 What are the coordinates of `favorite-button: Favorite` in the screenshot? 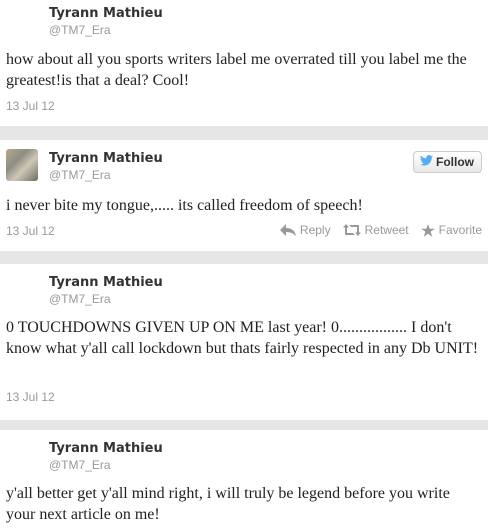 It's located at (451, 230).